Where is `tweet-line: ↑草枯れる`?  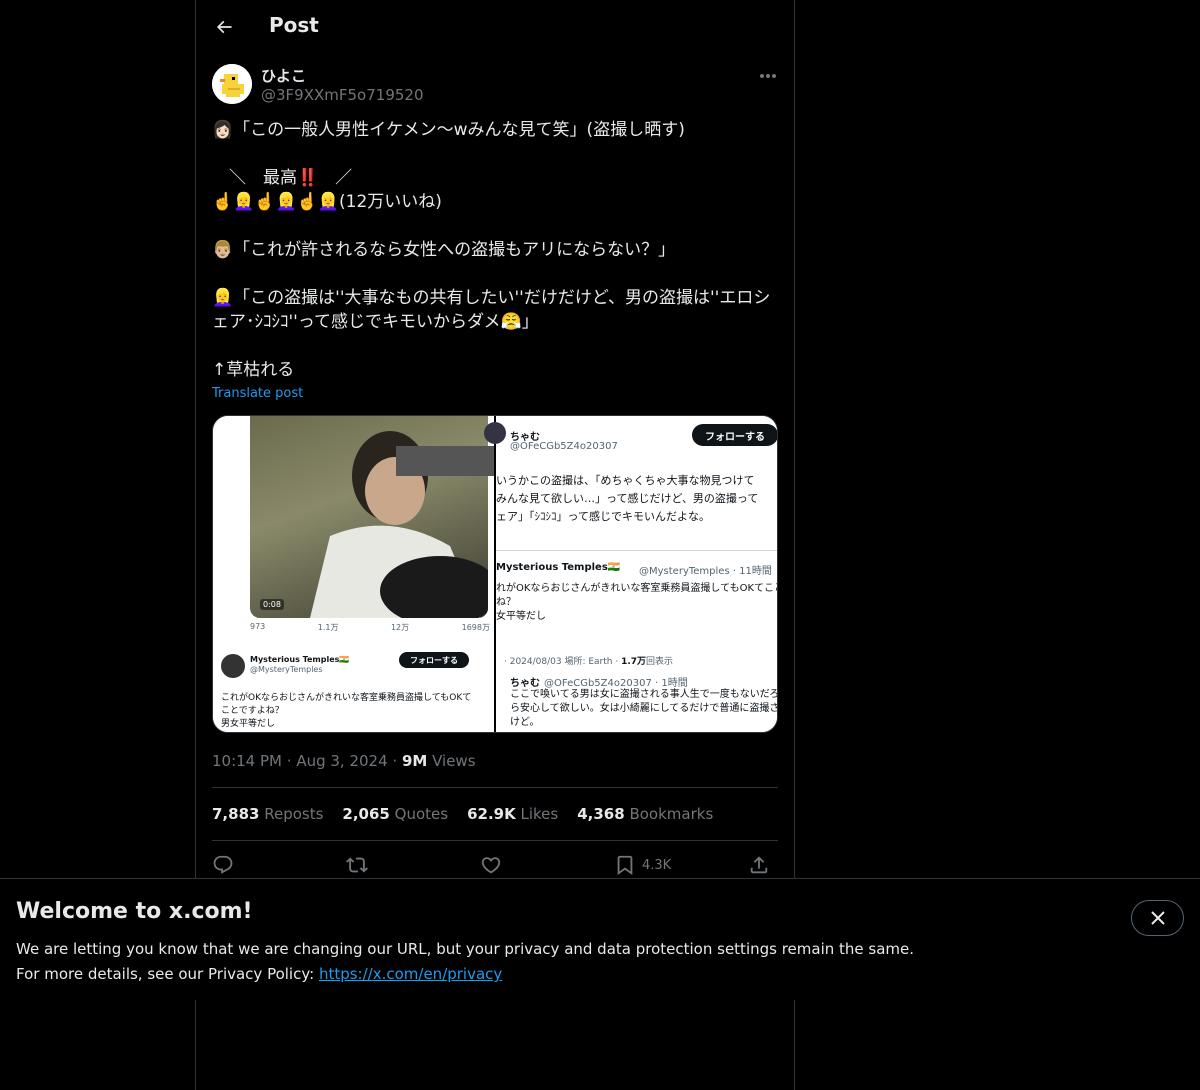
tweet-line: ↑草枯れる is located at coordinates (253, 370).